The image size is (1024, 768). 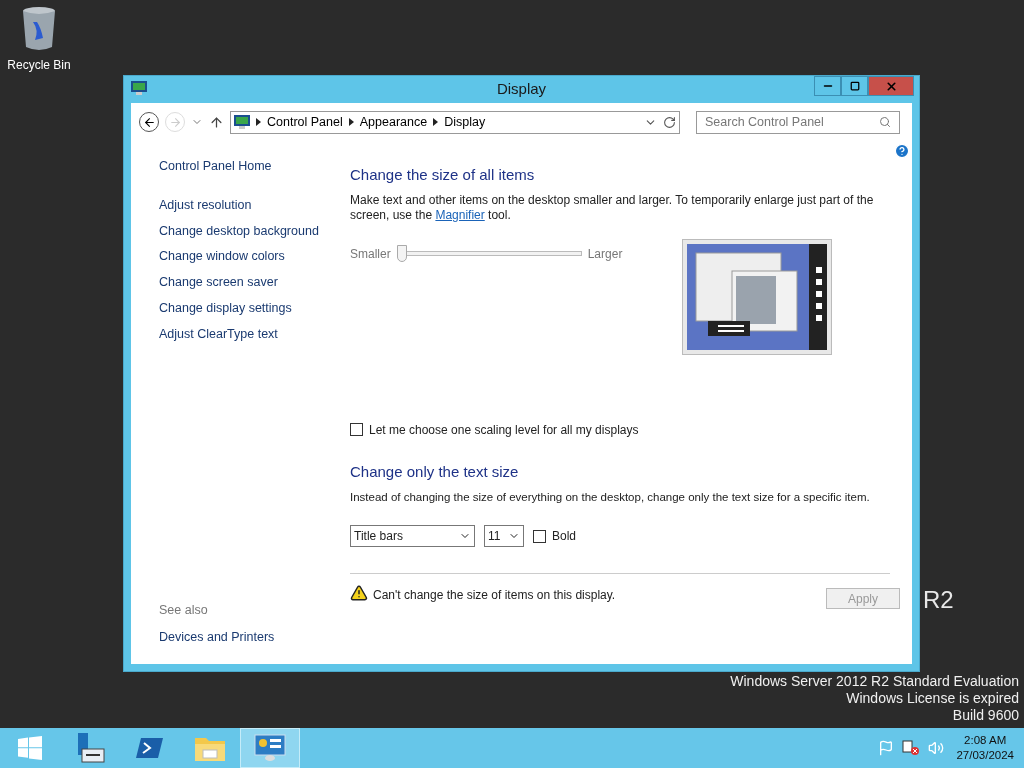 I want to click on clock: 2:08 AM 27/03/2024, so click(x=985, y=748).